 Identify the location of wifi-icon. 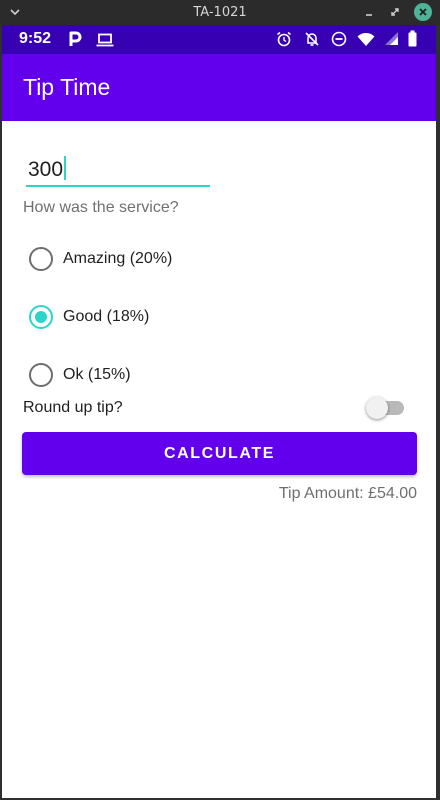
(366, 41).